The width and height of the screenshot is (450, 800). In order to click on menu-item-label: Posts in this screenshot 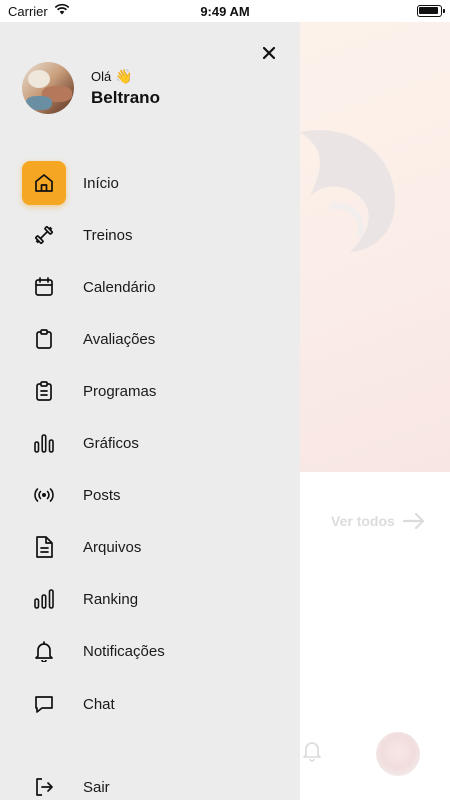, I will do `click(102, 495)`.